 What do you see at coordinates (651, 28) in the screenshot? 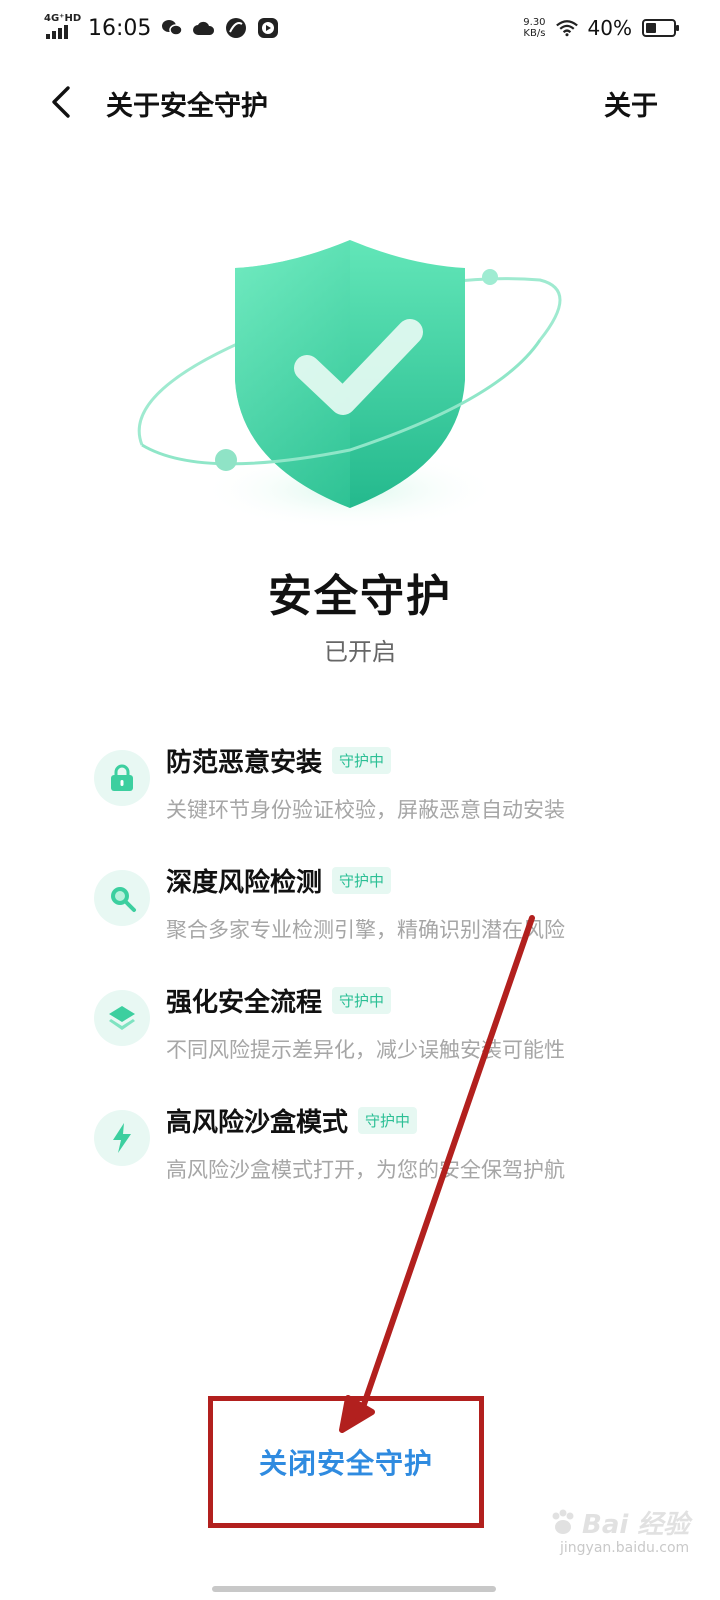
I see `battery-fill` at bounding box center [651, 28].